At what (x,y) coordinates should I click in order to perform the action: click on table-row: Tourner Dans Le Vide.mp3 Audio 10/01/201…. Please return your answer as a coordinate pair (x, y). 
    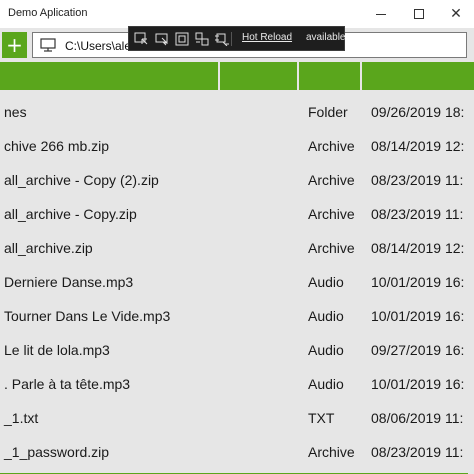
    Looking at the image, I should click on (237, 314).